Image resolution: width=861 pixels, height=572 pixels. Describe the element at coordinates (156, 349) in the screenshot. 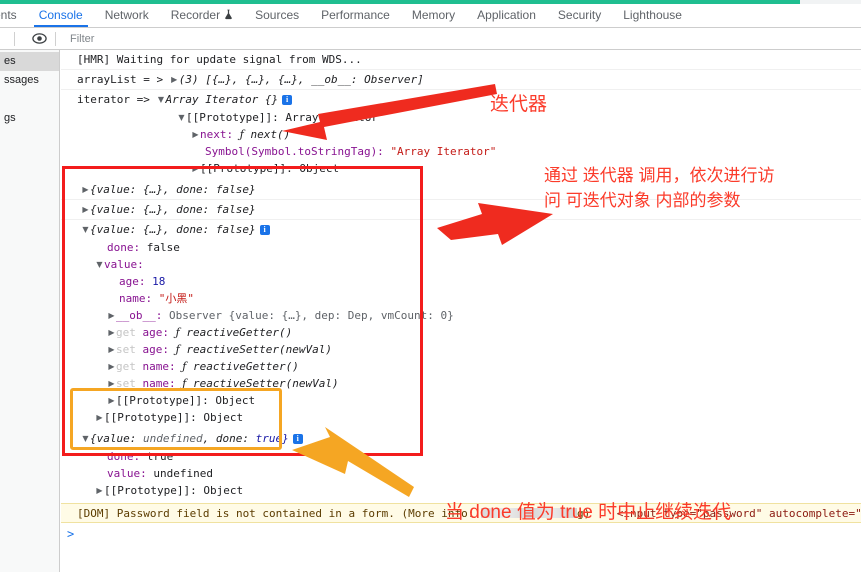

I see `accessor-prop: age:` at that location.